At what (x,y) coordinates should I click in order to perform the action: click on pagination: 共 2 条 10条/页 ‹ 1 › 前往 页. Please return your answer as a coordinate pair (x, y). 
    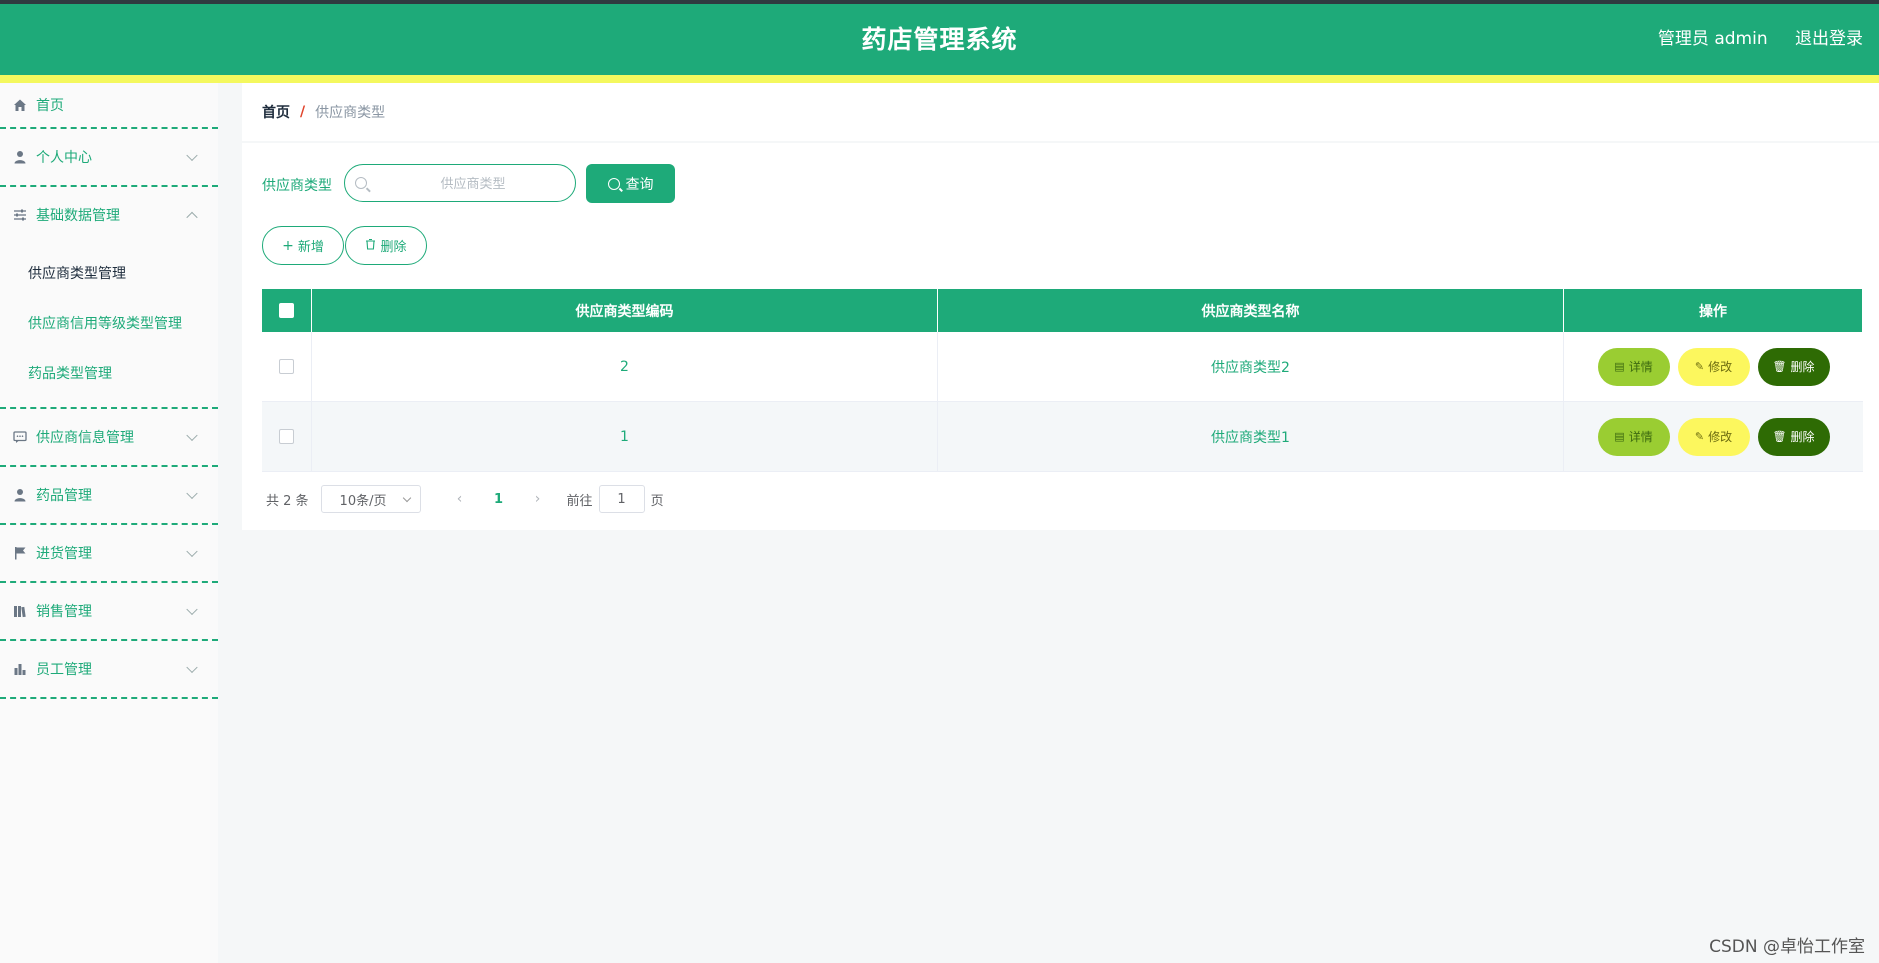
    Looking at the image, I should click on (465, 499).